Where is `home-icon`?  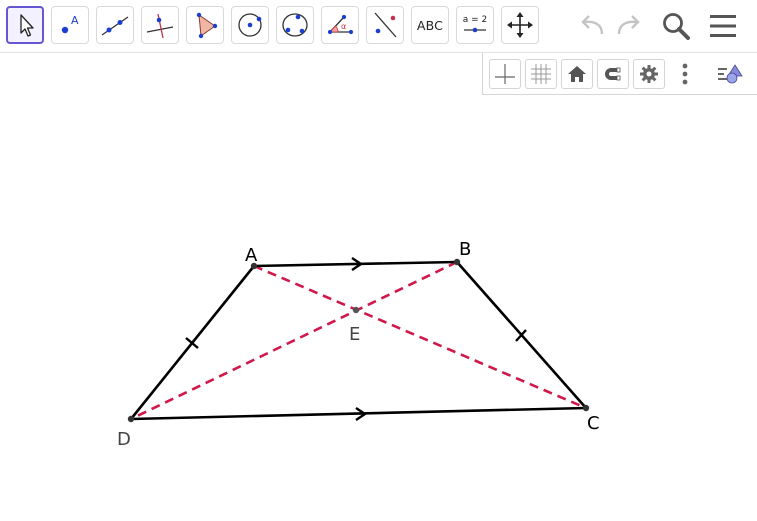
home-icon is located at coordinates (577, 74).